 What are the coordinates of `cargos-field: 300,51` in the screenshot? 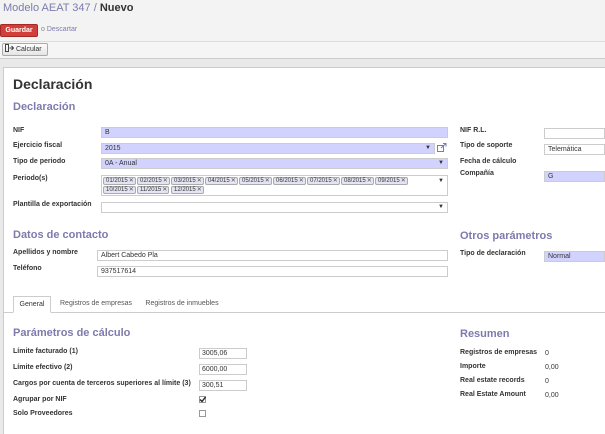 It's located at (223, 385).